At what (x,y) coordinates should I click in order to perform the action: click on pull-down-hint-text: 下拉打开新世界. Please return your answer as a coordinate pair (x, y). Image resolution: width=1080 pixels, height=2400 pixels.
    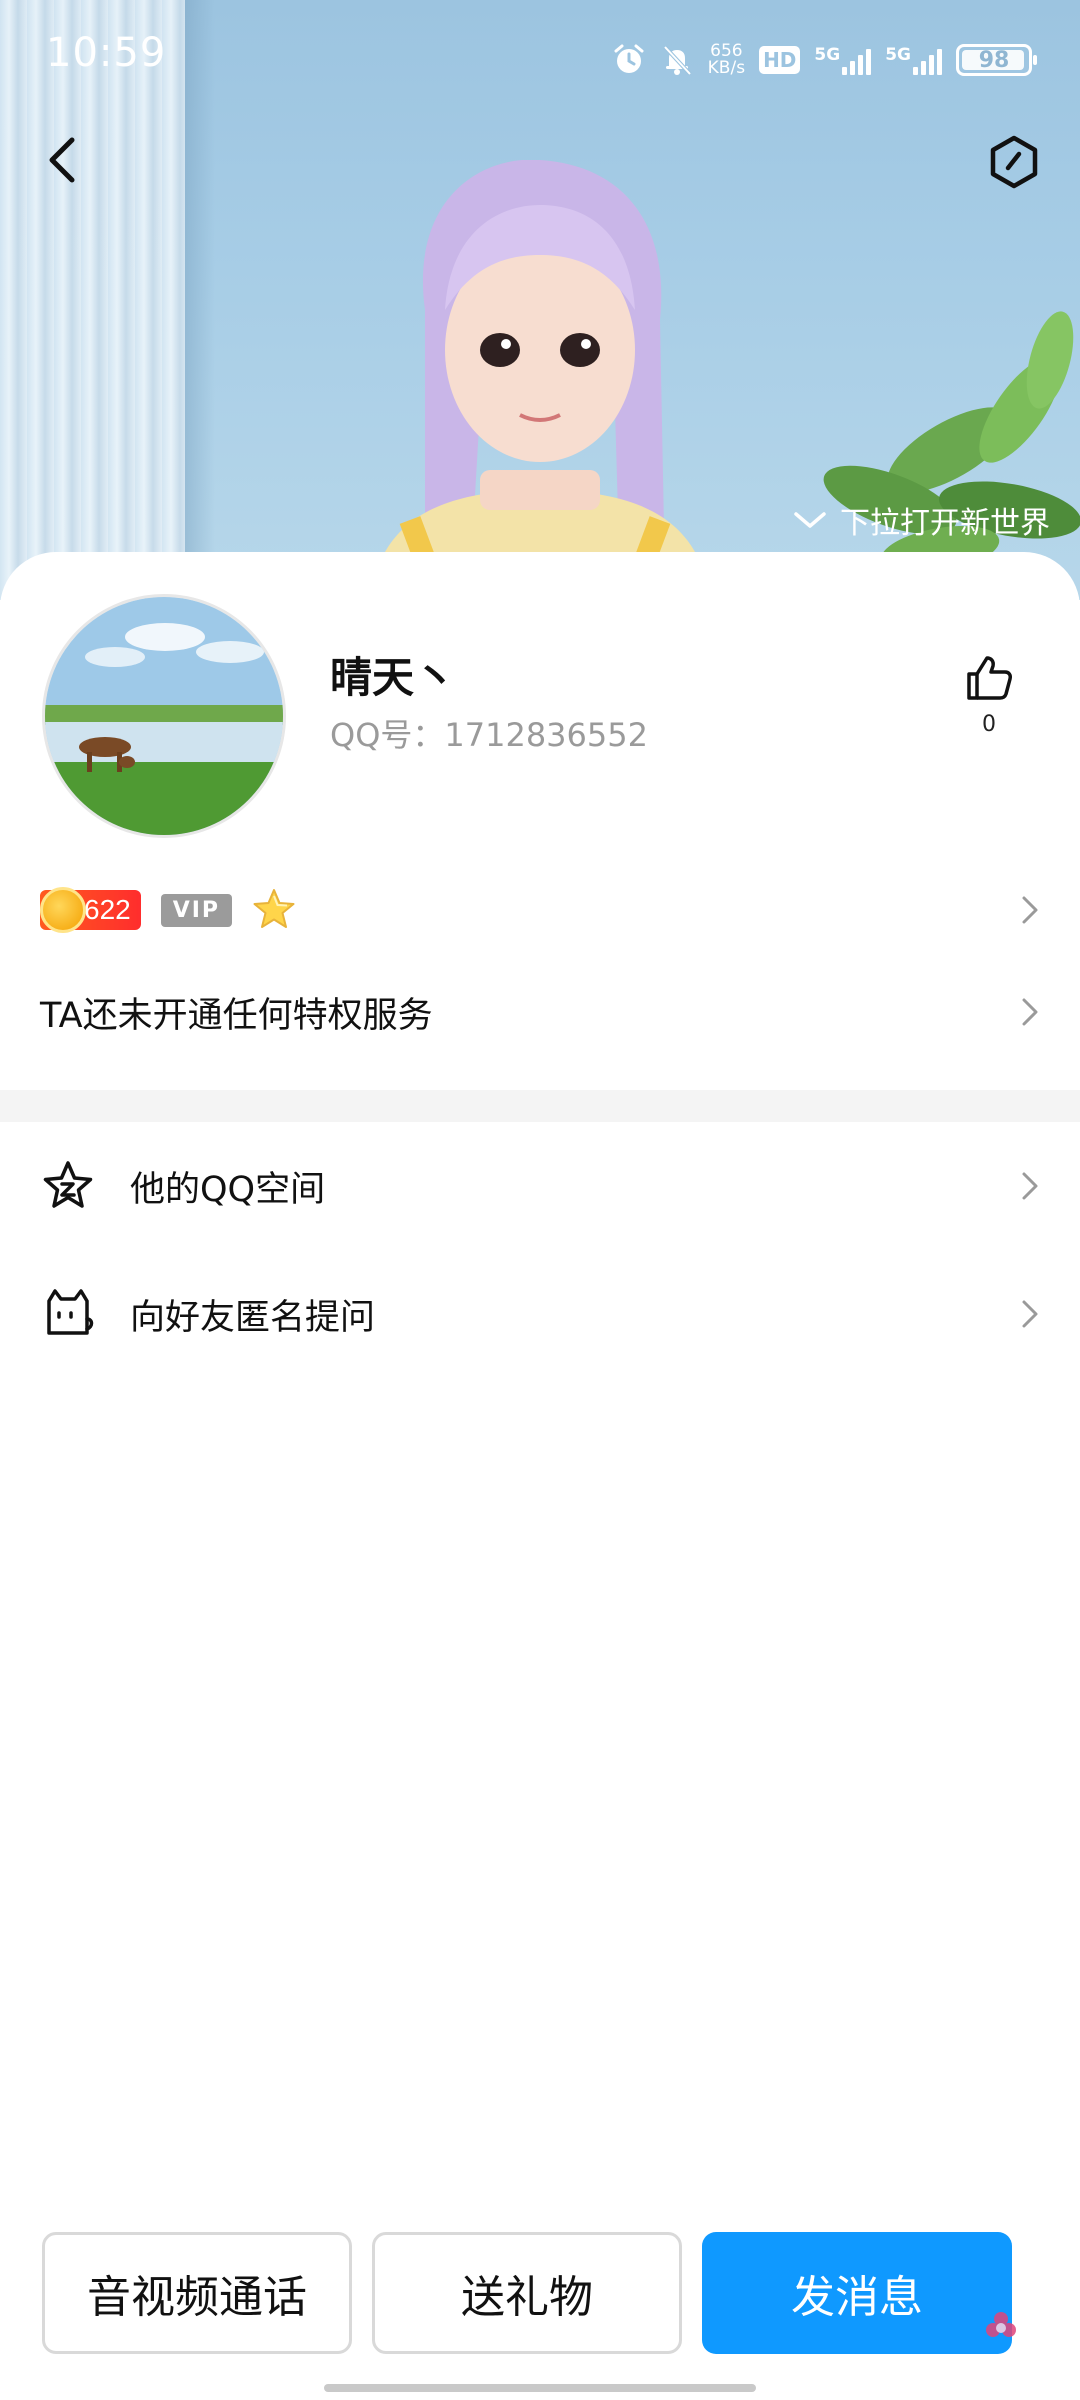
    Looking at the image, I should click on (945, 523).